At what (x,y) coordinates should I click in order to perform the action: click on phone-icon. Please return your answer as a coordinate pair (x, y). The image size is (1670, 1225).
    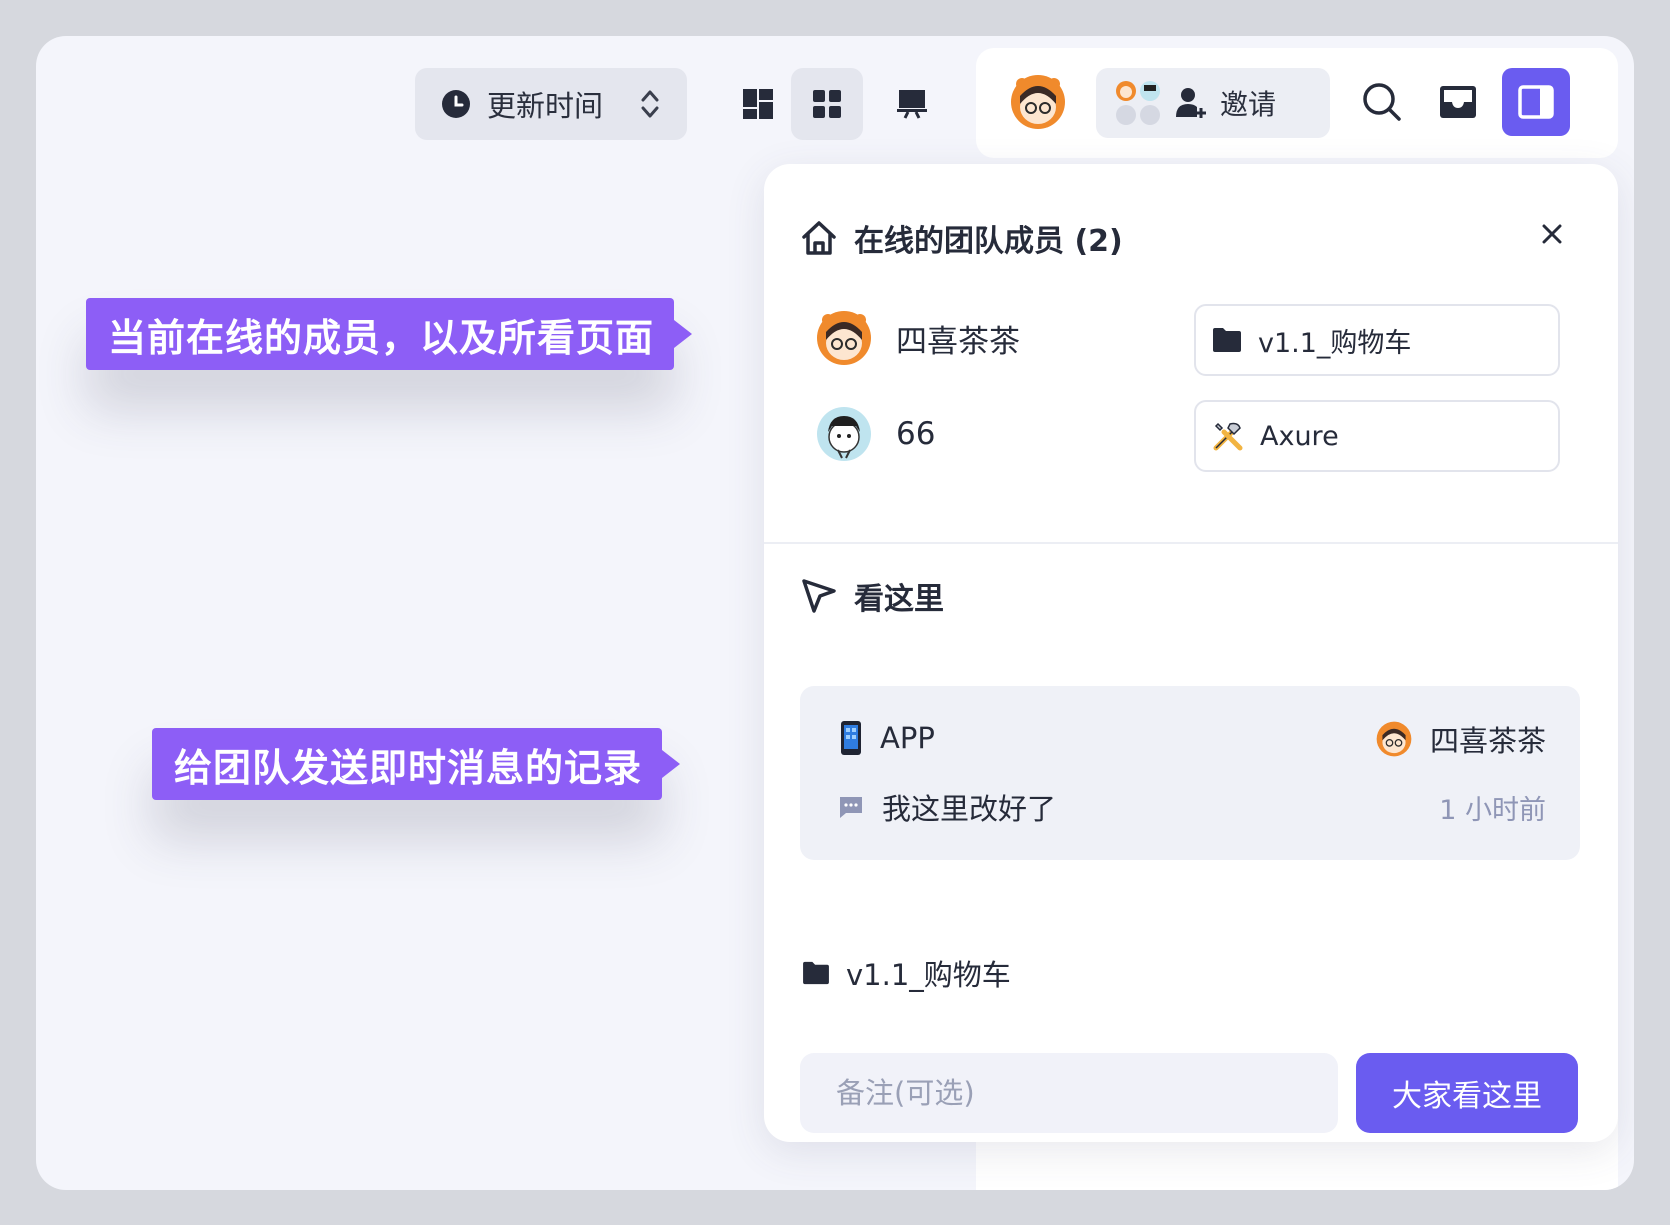
    Looking at the image, I should click on (851, 738).